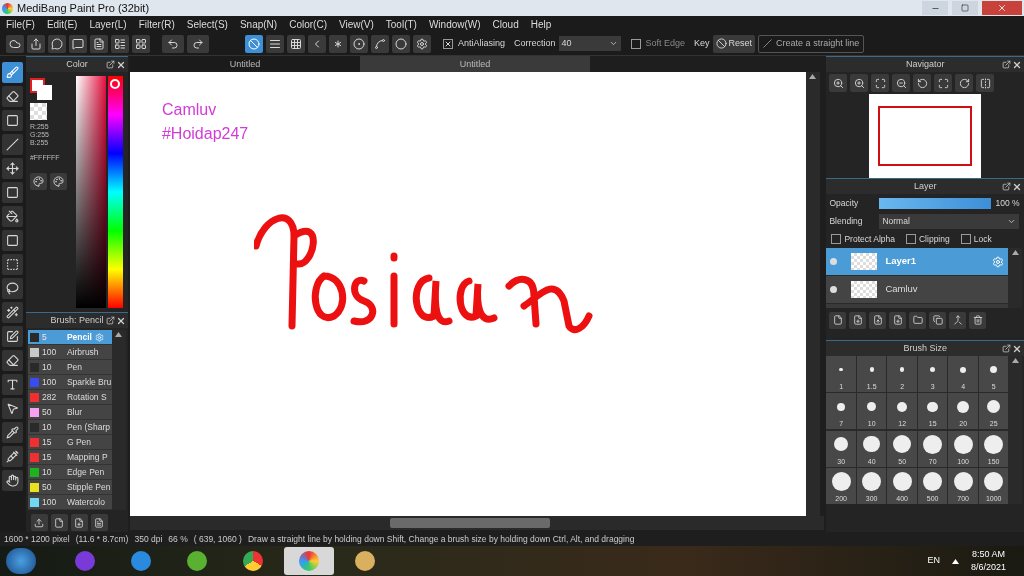  I want to click on menu-item: Layer(L), so click(108, 24).